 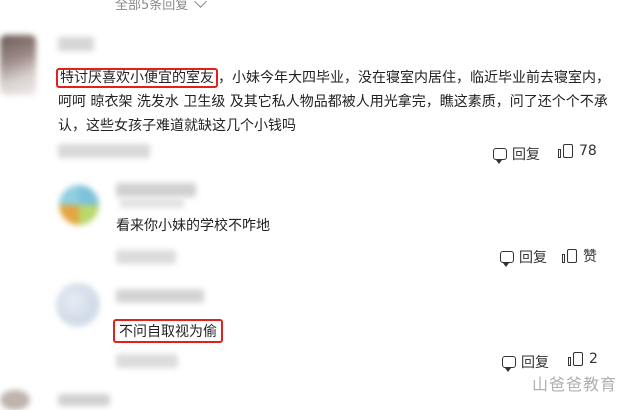 I want to click on expand-replies-link: 全部5条回复, so click(x=161, y=6).